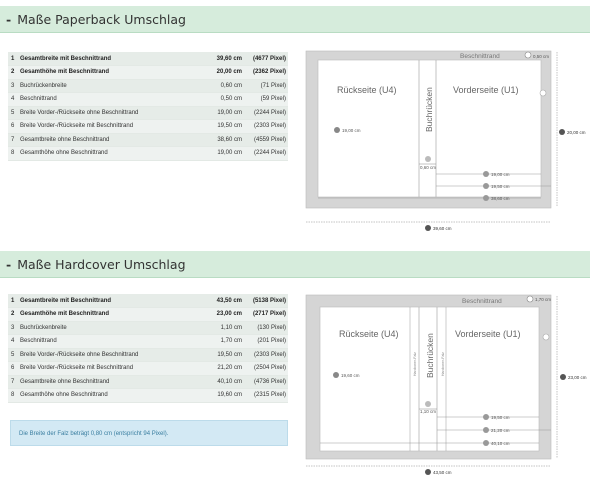 The image size is (590, 485). I want to click on front-width-bleed-label: 21,20 cm, so click(500, 430).